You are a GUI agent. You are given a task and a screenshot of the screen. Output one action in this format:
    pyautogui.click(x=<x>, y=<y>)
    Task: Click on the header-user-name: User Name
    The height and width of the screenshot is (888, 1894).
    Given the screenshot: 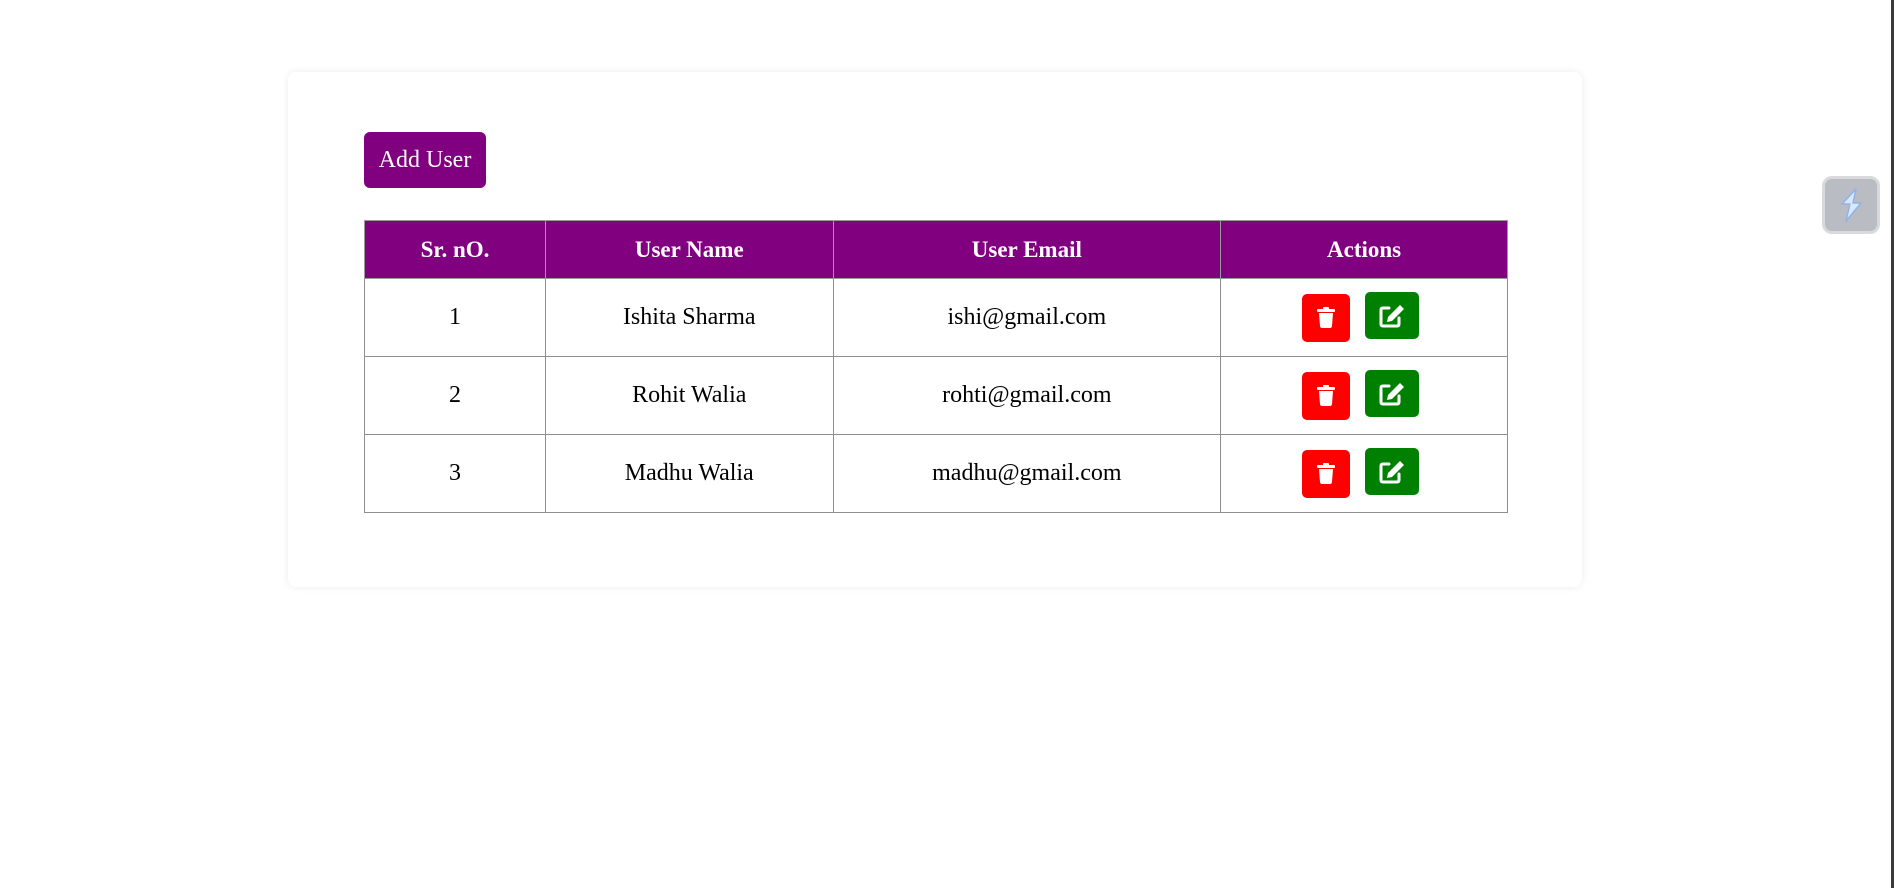 What is the action you would take?
    pyautogui.click(x=689, y=249)
    